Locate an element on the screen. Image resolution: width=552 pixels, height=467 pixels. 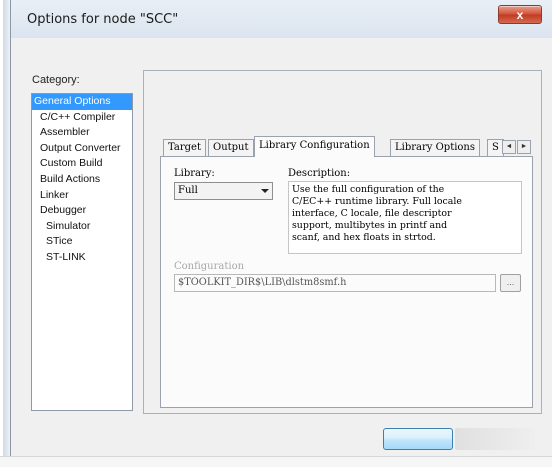
category-item-general-options: General Options is located at coordinates (82, 102).